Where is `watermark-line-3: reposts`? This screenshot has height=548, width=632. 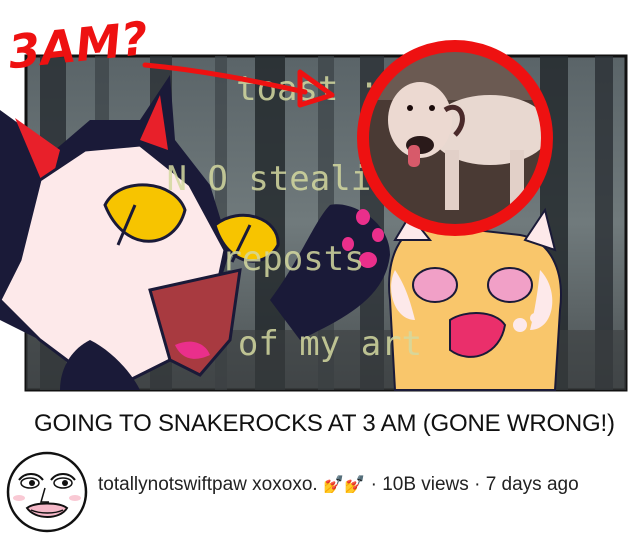
watermark-line-3: reposts is located at coordinates (292, 259).